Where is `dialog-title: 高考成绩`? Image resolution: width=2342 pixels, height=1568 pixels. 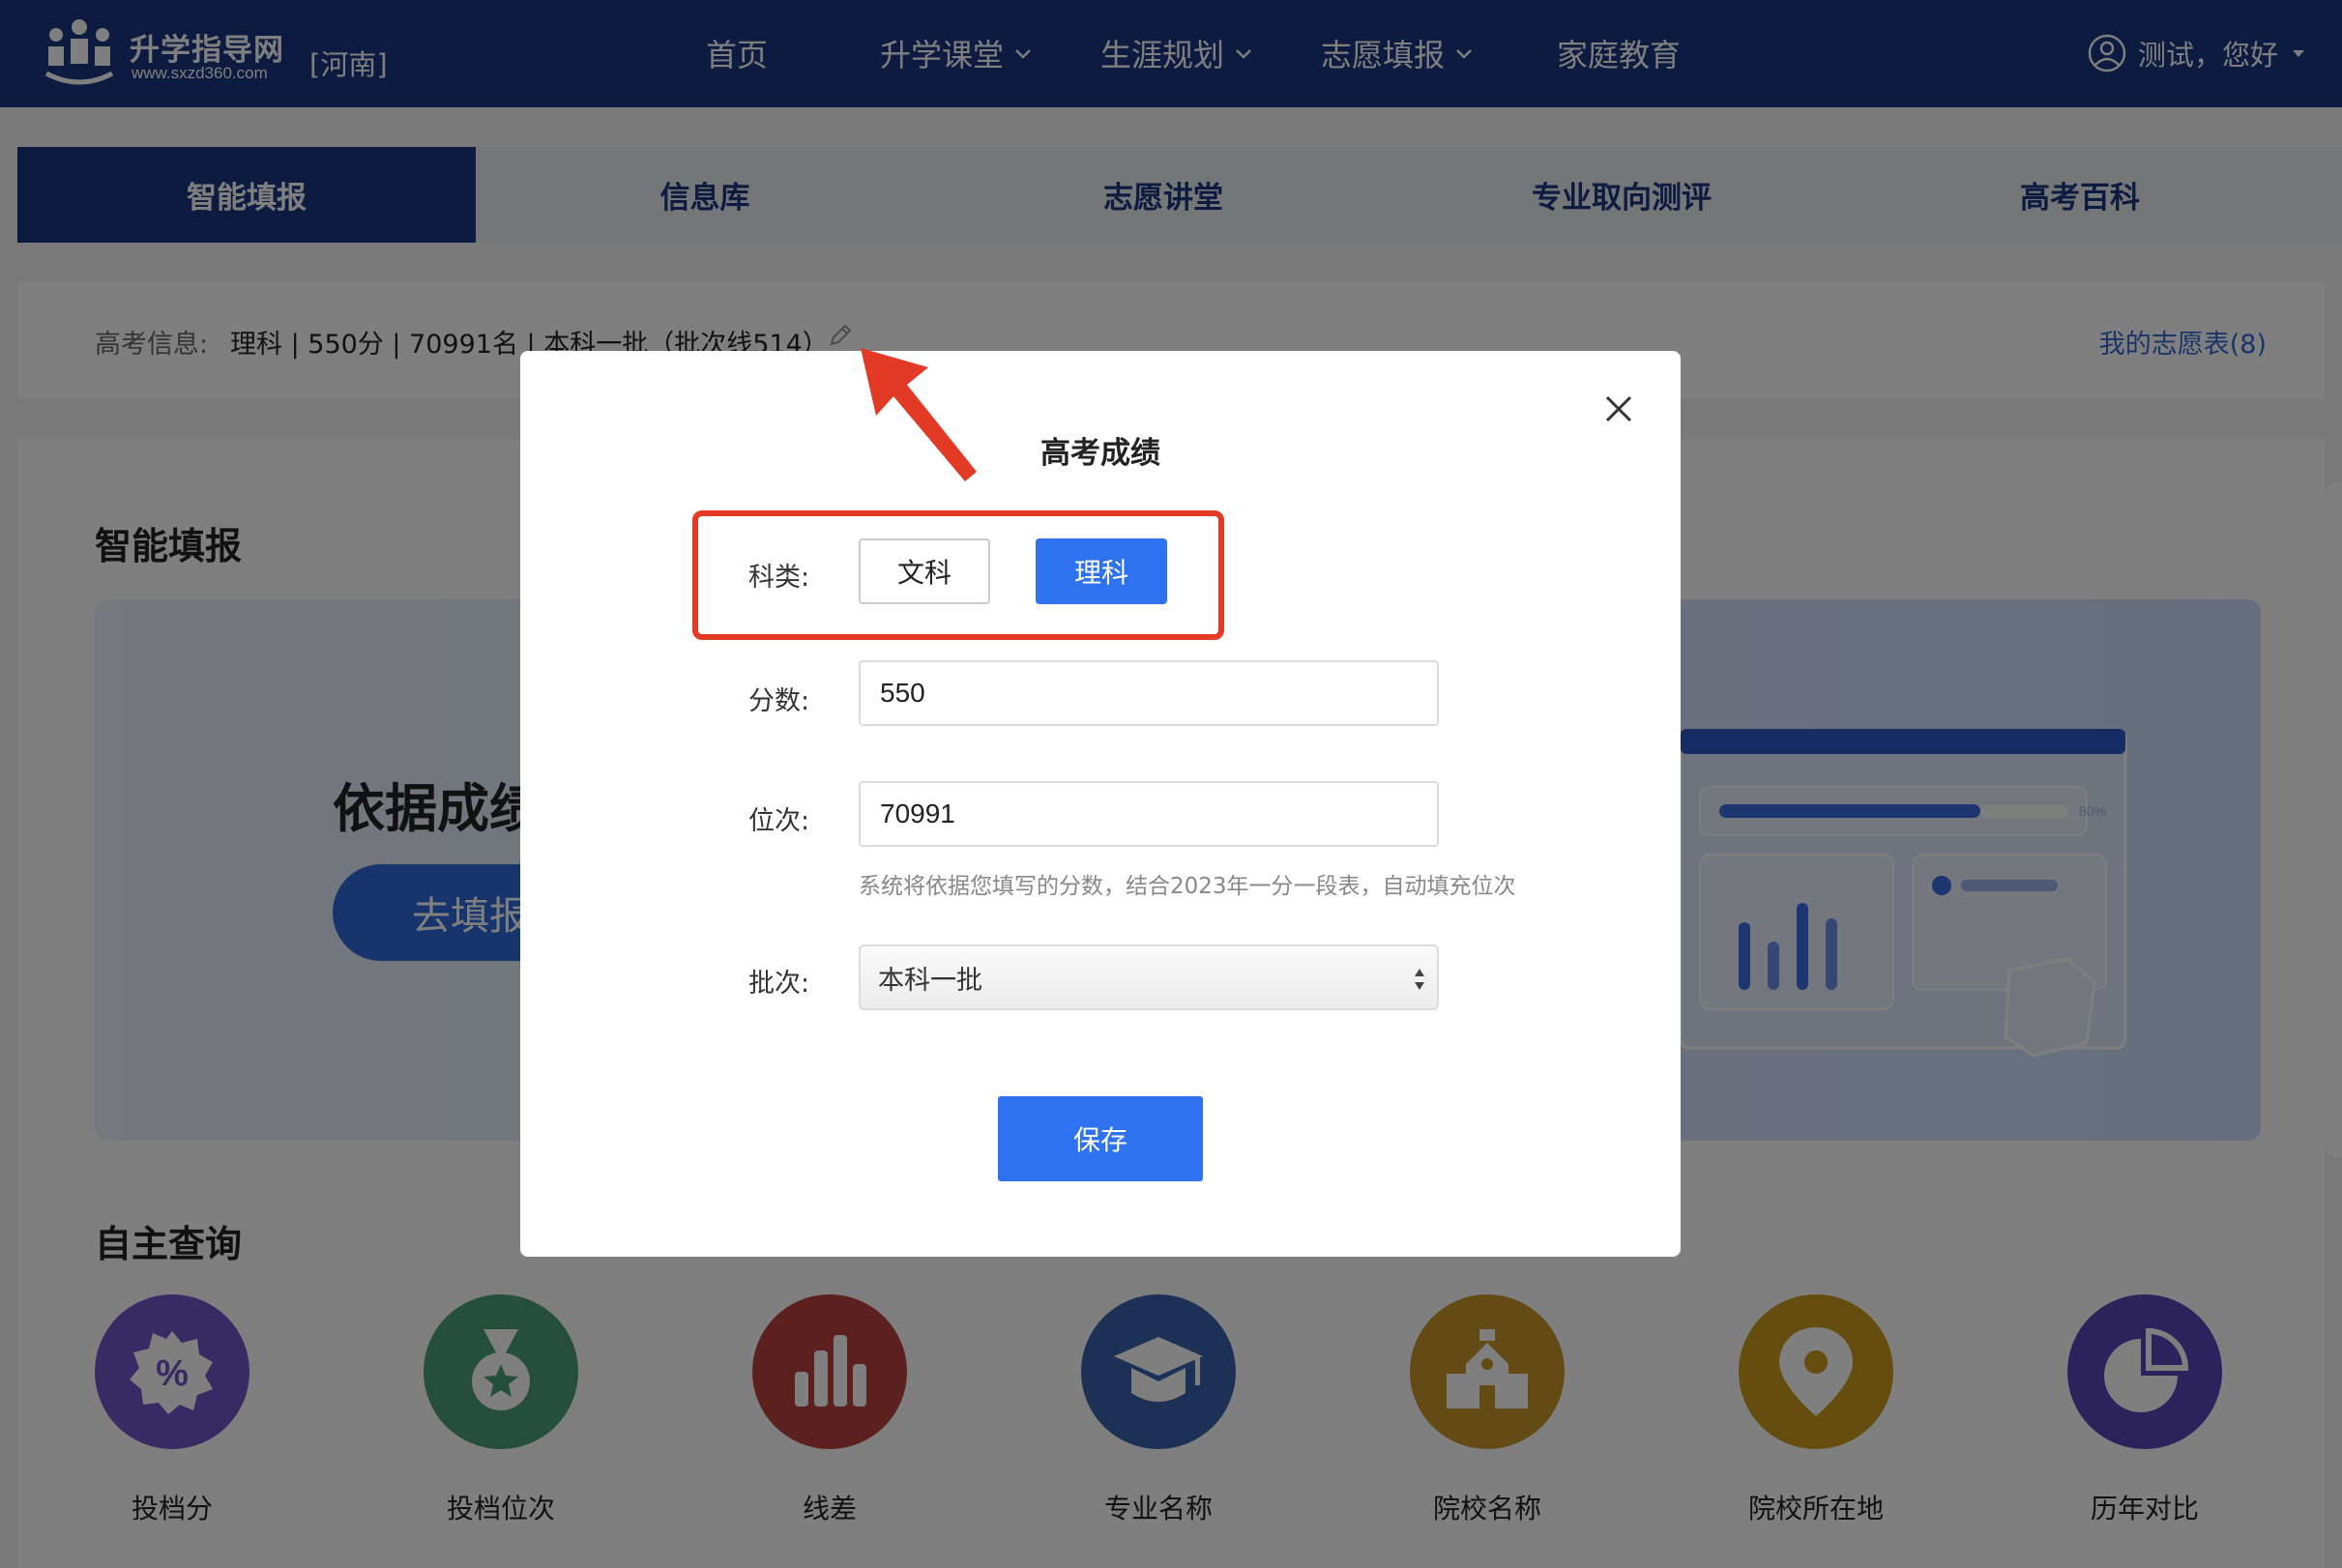 dialog-title: 高考成绩 is located at coordinates (1100, 453).